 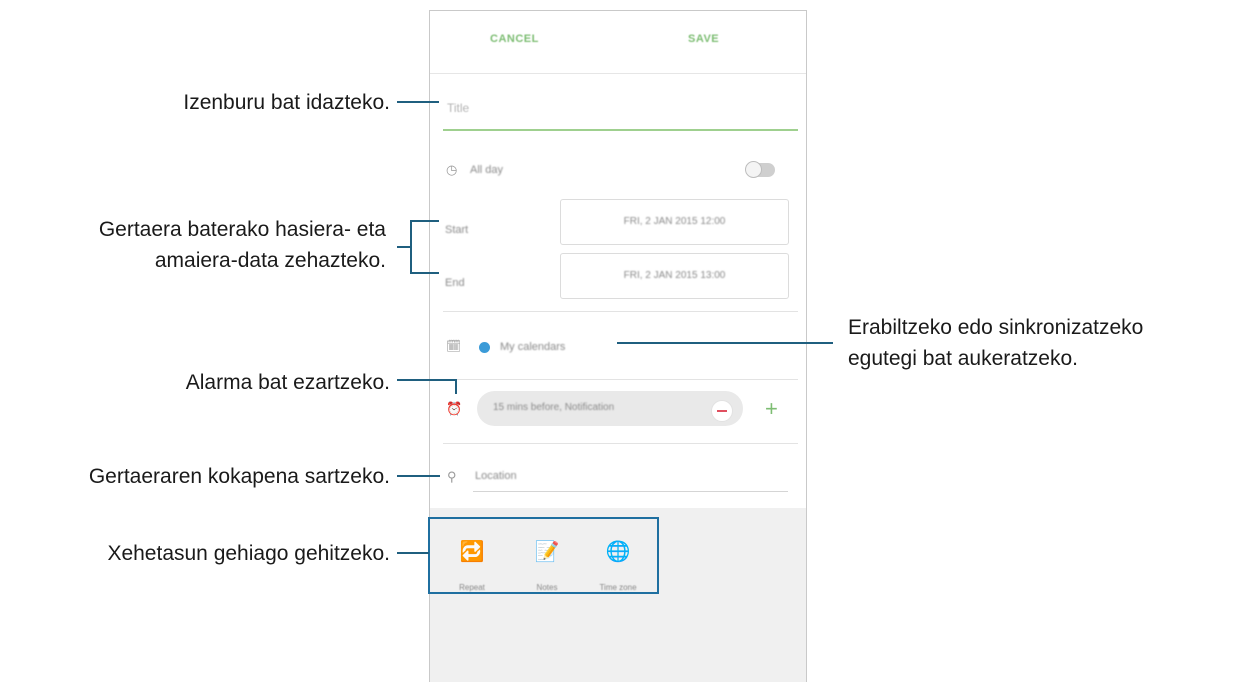 What do you see at coordinates (963, 358) in the screenshot?
I see `annotation-calendar-line2: egutegi bat aukeratzeko.` at bounding box center [963, 358].